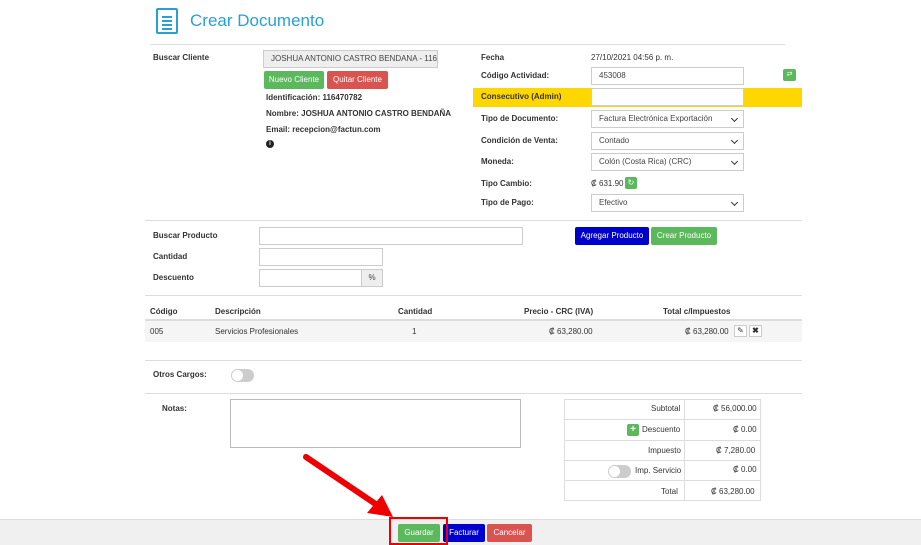 This screenshot has height=545, width=921. I want to click on edit-icon: ✎, so click(740, 331).